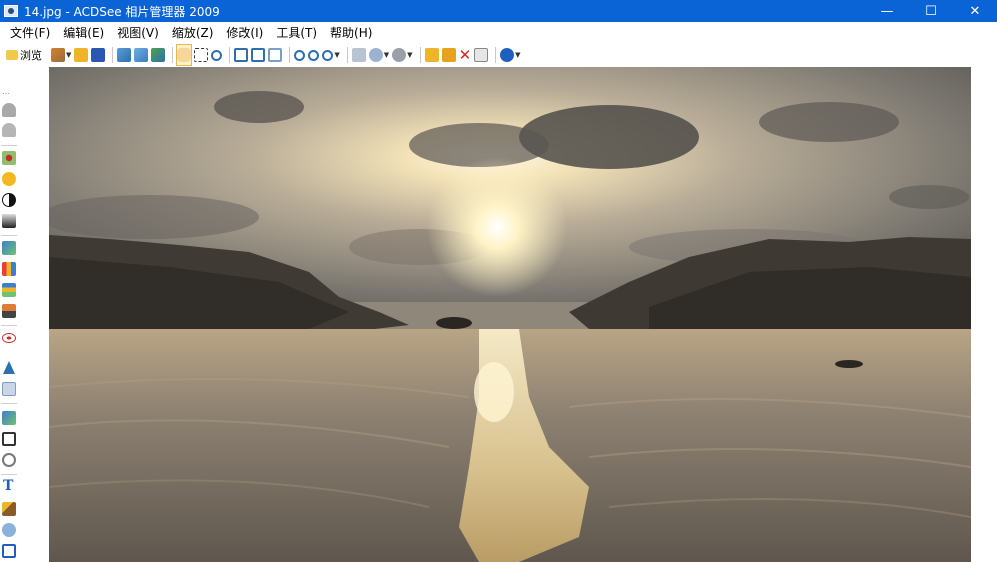 The width and height of the screenshot is (997, 562). I want to click on fit-width-icon, so click(275, 55).